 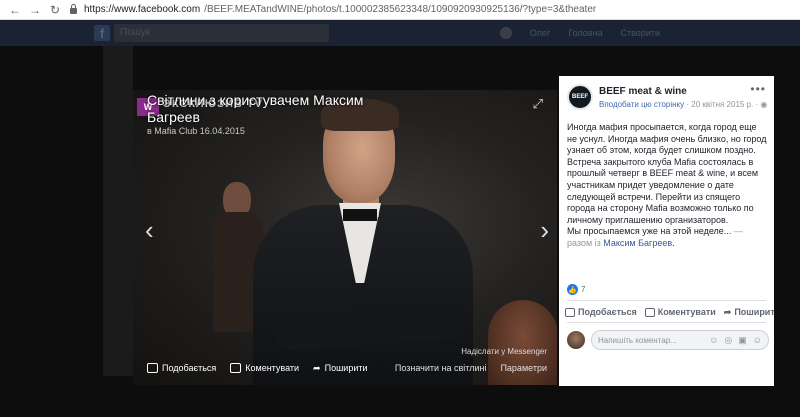 What do you see at coordinates (637, 243) in the screenshot?
I see `tagged-person-link: Максим Багреев` at bounding box center [637, 243].